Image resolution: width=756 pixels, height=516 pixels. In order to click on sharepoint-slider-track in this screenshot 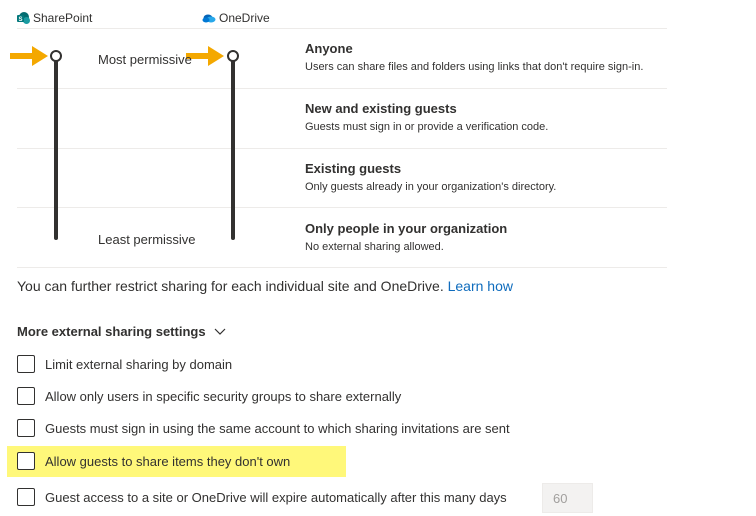, I will do `click(56, 149)`.